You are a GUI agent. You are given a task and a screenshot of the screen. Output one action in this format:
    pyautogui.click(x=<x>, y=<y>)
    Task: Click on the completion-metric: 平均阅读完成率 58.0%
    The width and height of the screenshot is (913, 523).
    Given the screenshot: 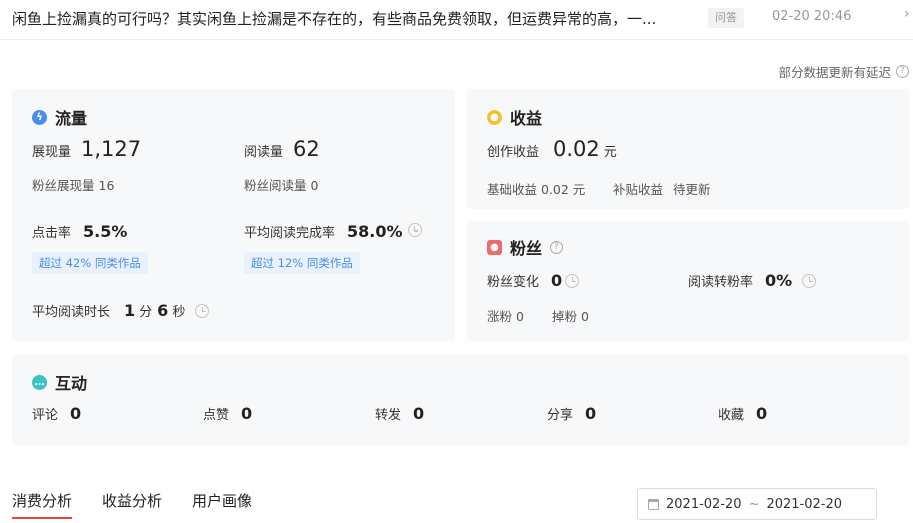 What is the action you would take?
    pyautogui.click(x=333, y=231)
    